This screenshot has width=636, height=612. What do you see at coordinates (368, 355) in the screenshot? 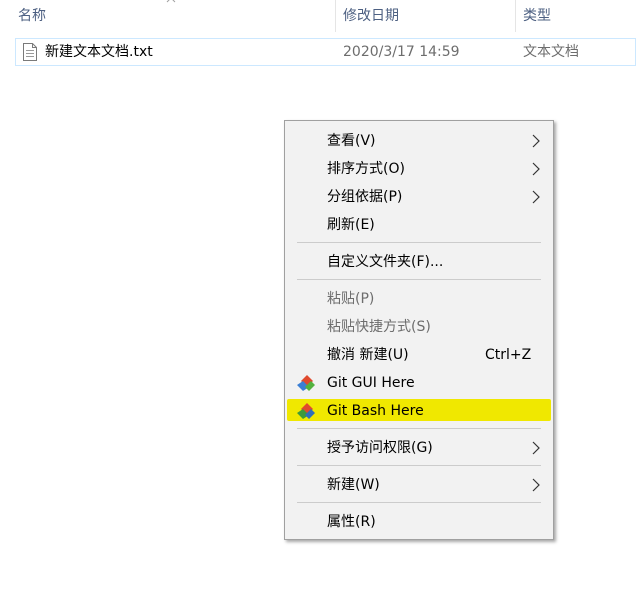
I see `menu-item-label: 撤消 新建(U)` at bounding box center [368, 355].